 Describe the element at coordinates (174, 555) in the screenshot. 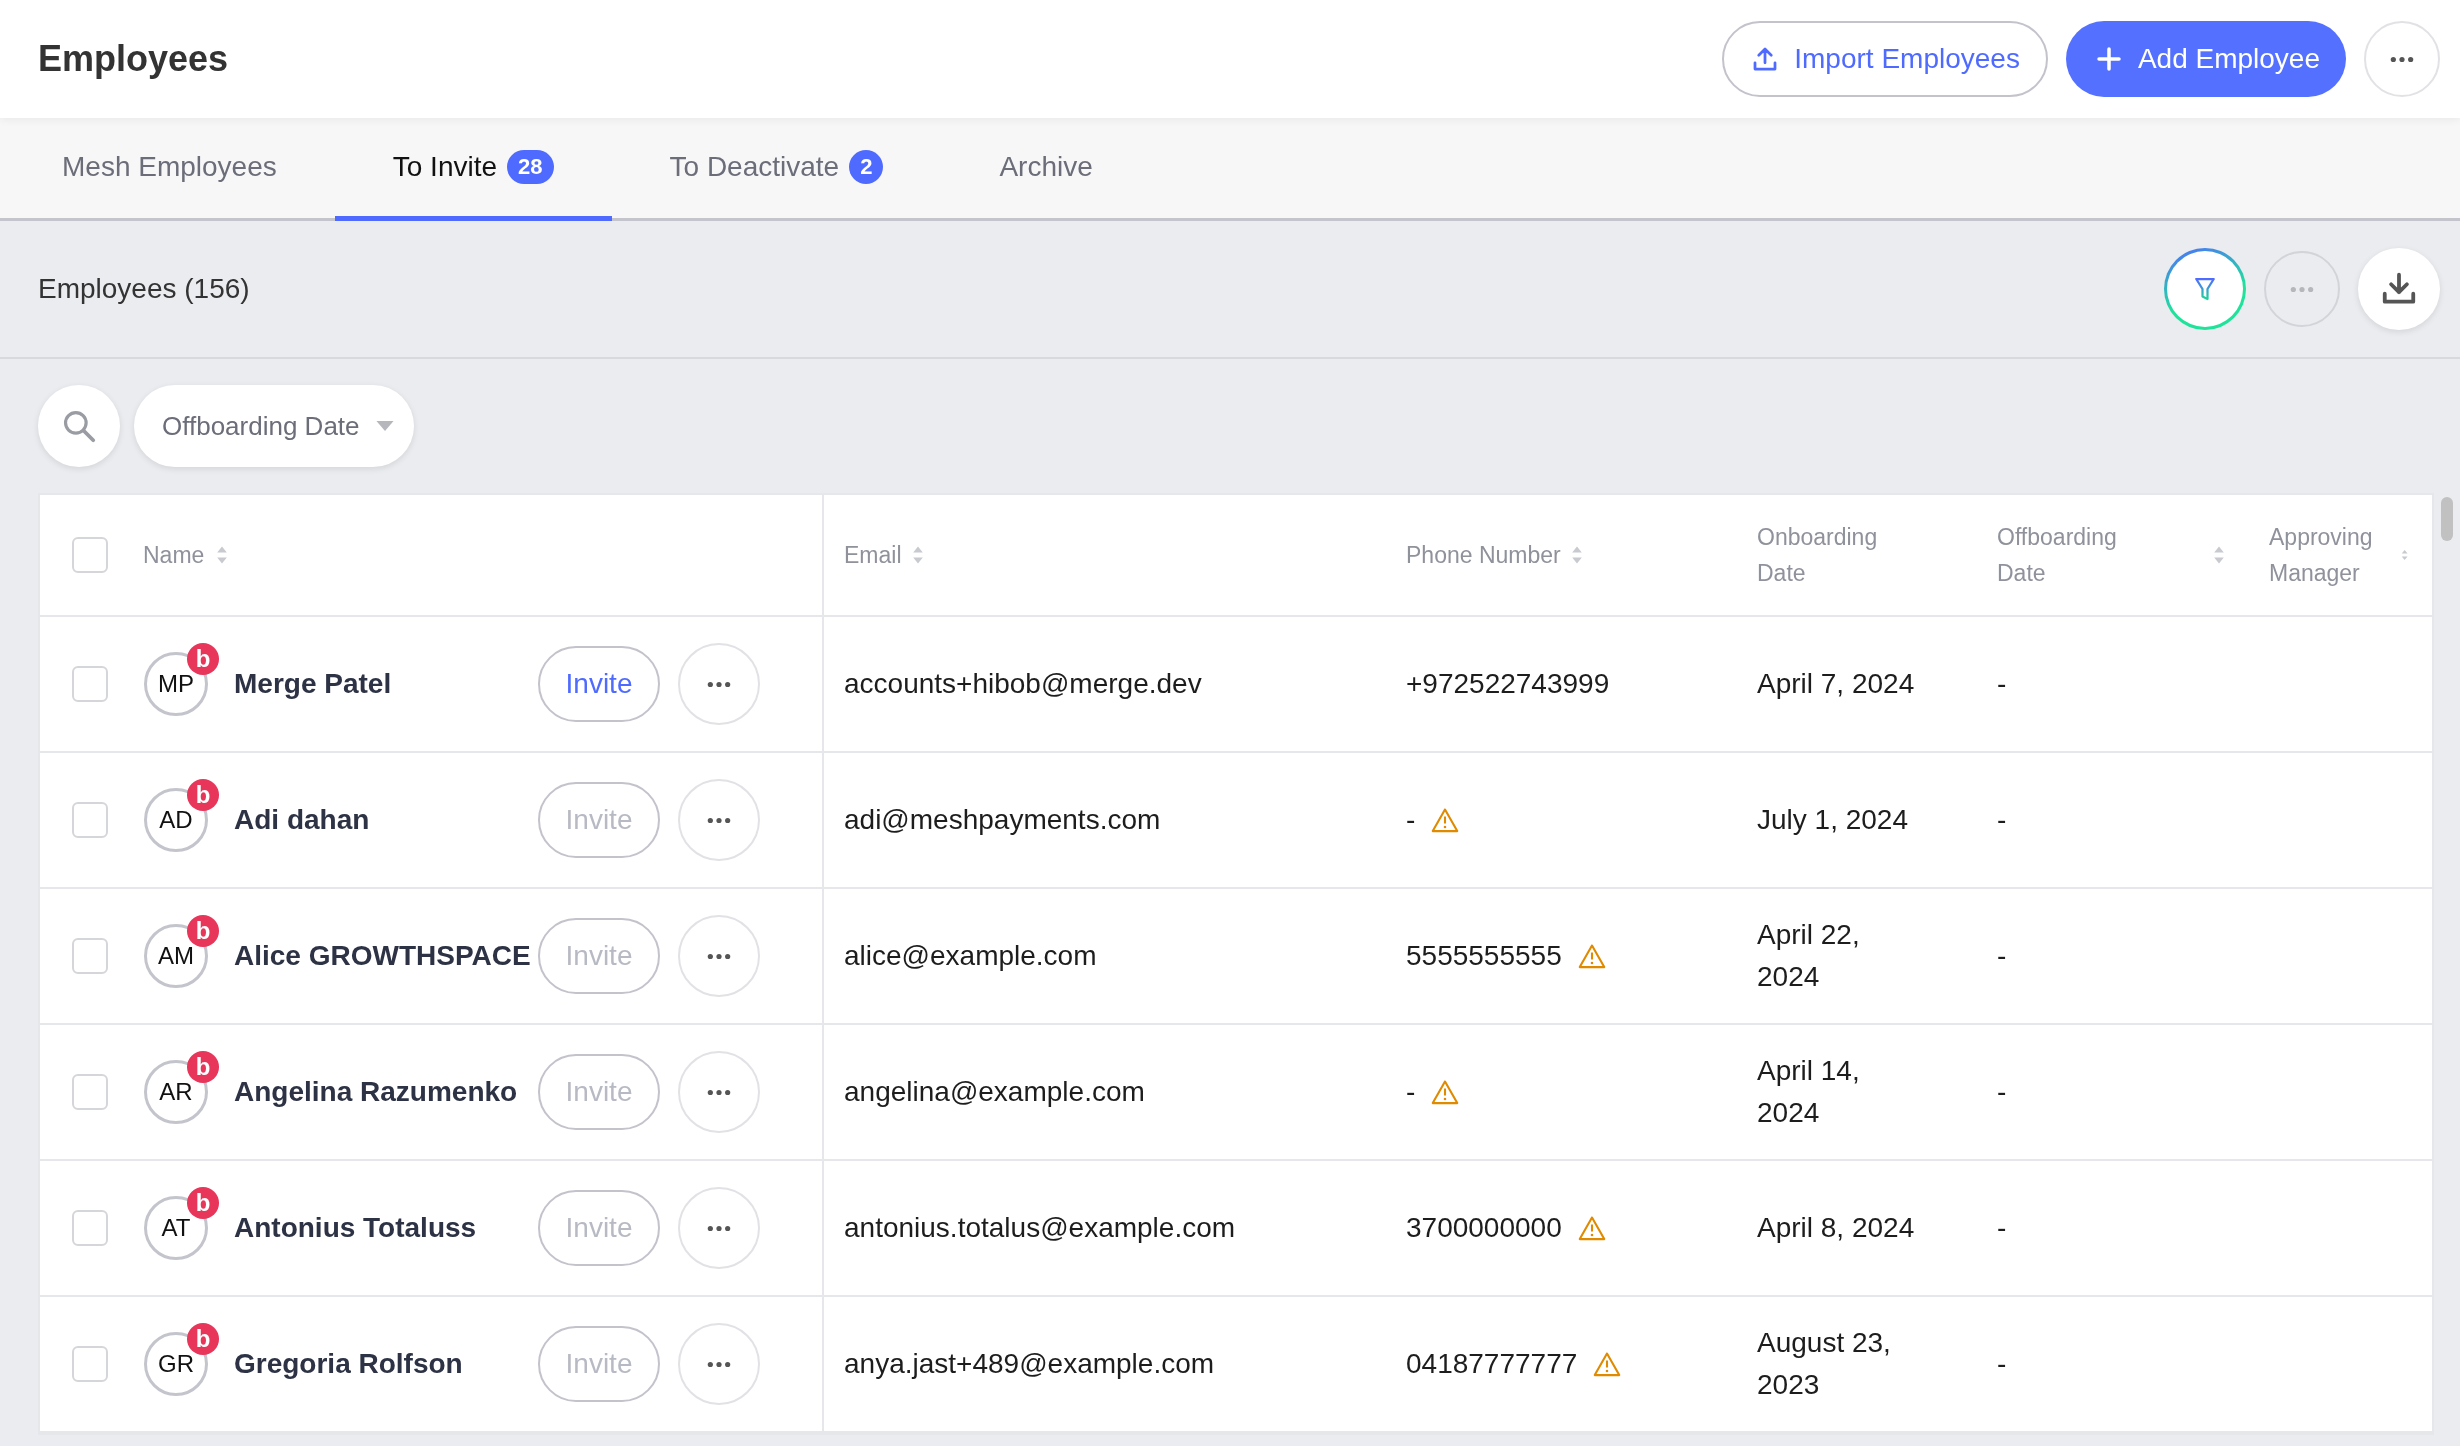

I see `column-header: Name` at that location.